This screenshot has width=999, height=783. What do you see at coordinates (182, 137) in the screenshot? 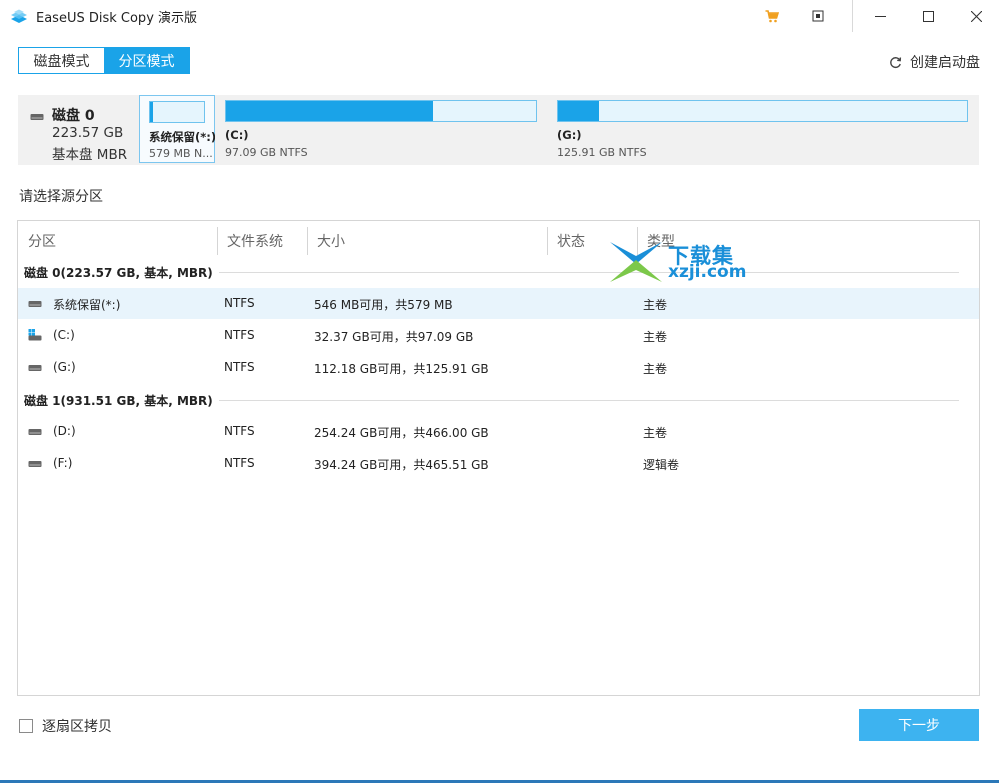
I see `partition-label: 系统保留(*:)` at bounding box center [182, 137].